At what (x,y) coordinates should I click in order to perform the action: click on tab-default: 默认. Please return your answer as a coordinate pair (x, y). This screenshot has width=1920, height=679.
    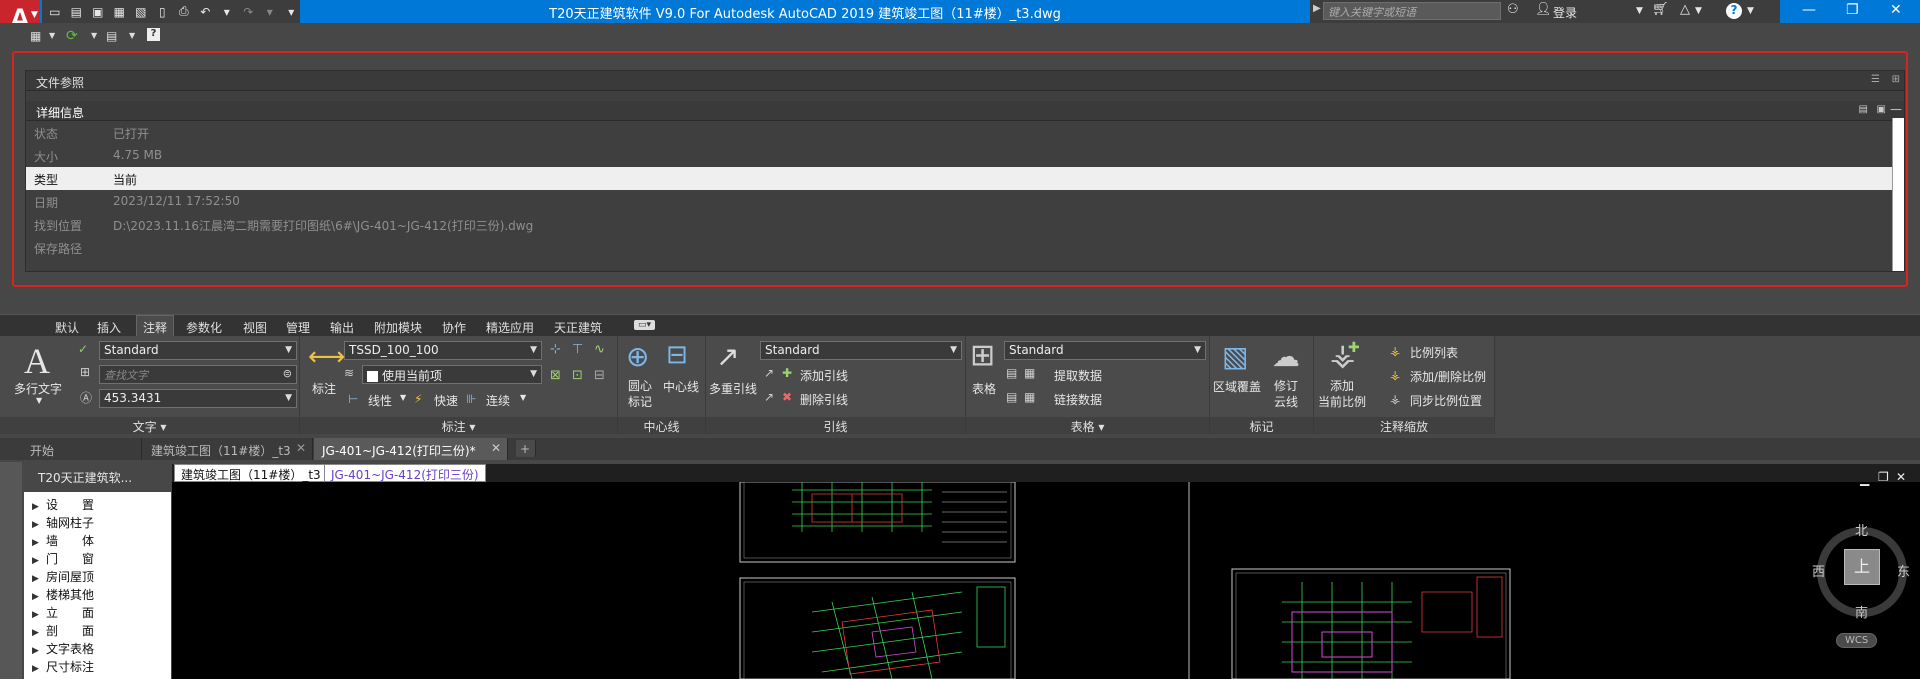
    Looking at the image, I should click on (67, 327).